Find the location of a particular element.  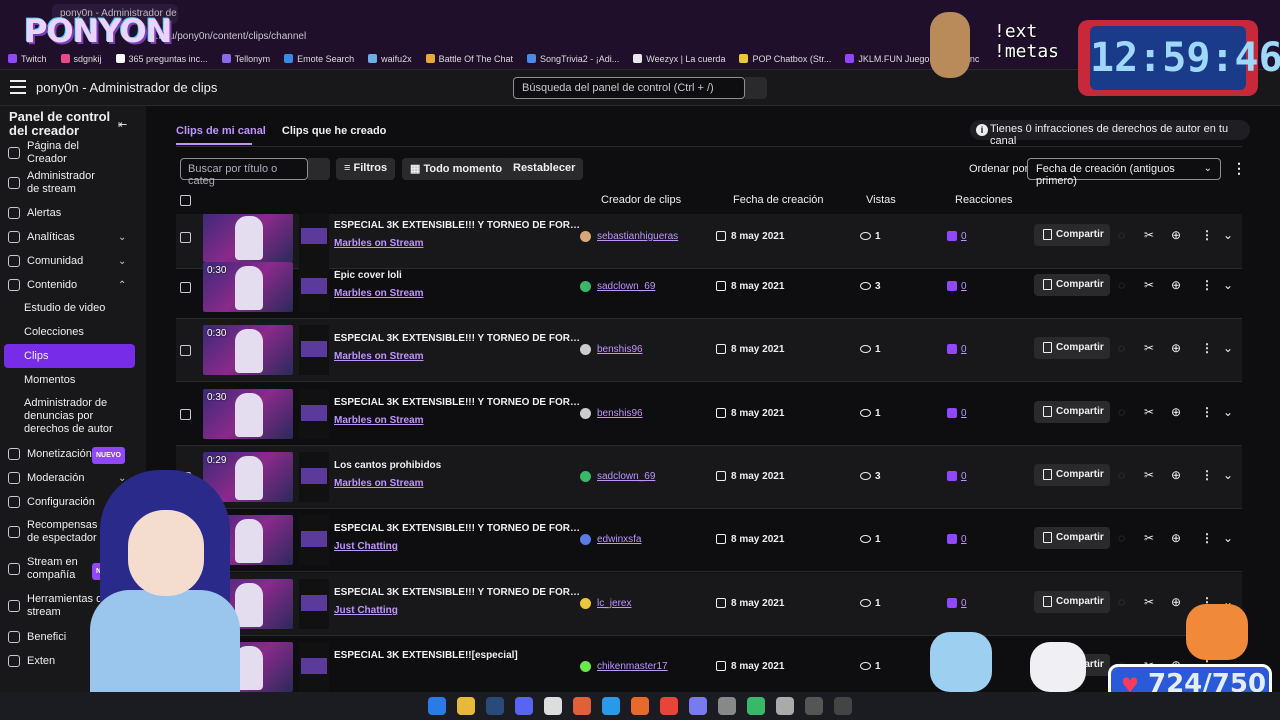

valorant-icon is located at coordinates (669, 706).